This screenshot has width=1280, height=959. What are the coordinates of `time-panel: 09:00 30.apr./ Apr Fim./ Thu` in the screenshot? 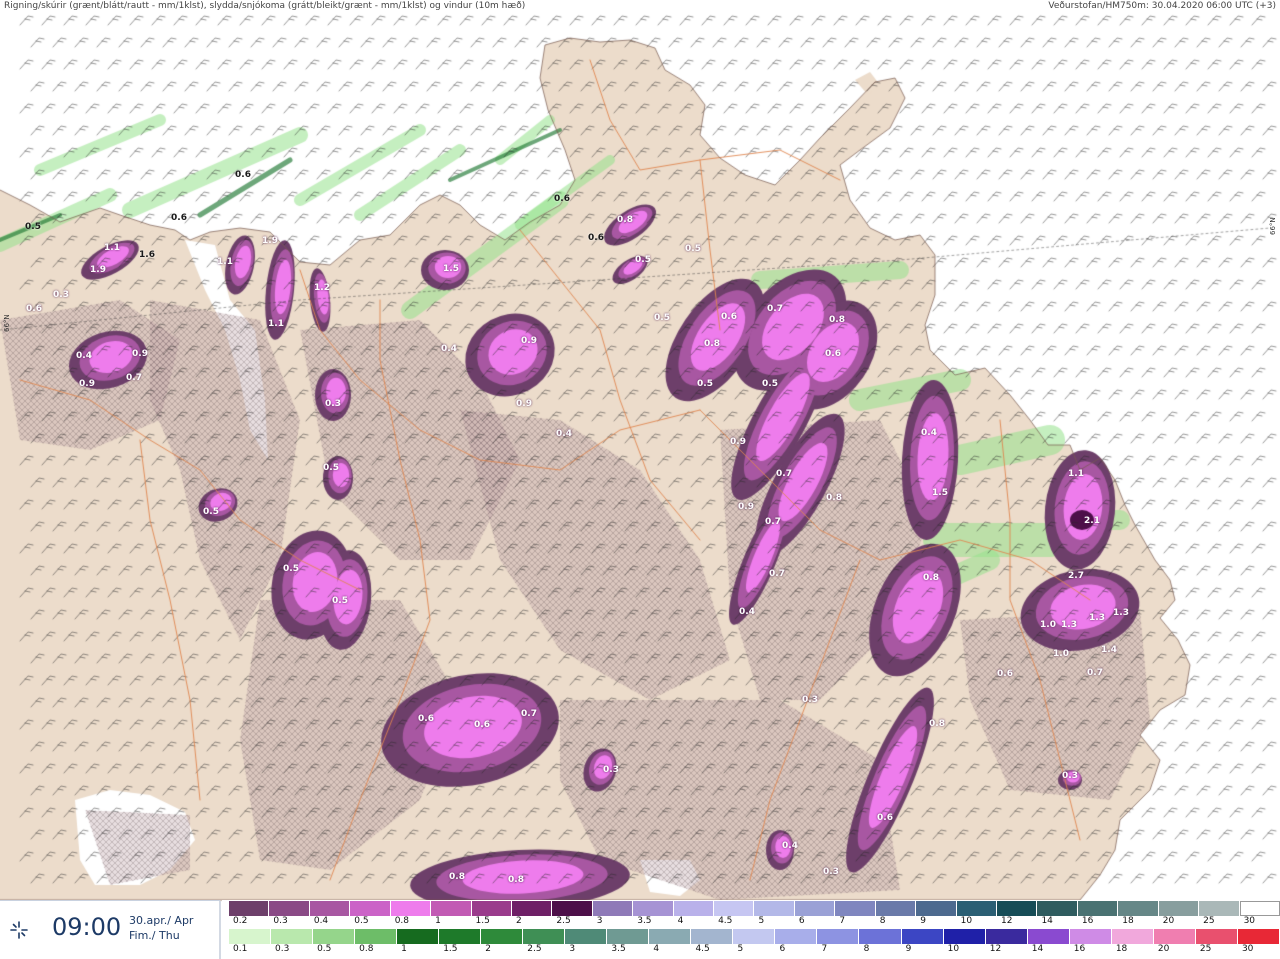 It's located at (110, 929).